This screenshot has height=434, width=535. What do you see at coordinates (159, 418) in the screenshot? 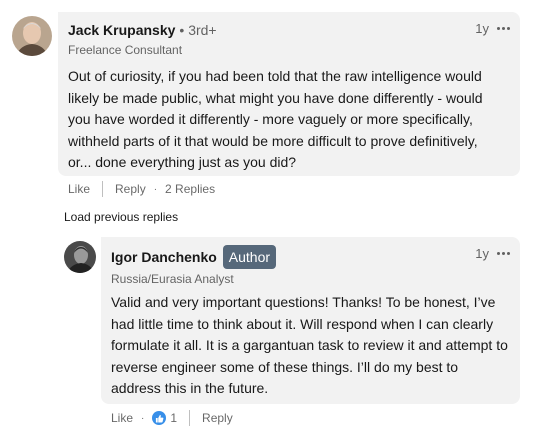
I see `thumbs-up-icon` at bounding box center [159, 418].